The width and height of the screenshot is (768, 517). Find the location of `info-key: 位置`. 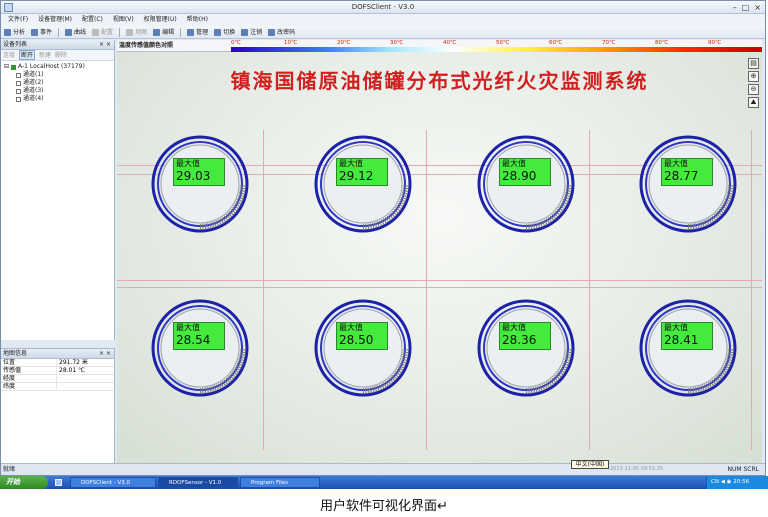

info-key: 位置 is located at coordinates (29, 362).